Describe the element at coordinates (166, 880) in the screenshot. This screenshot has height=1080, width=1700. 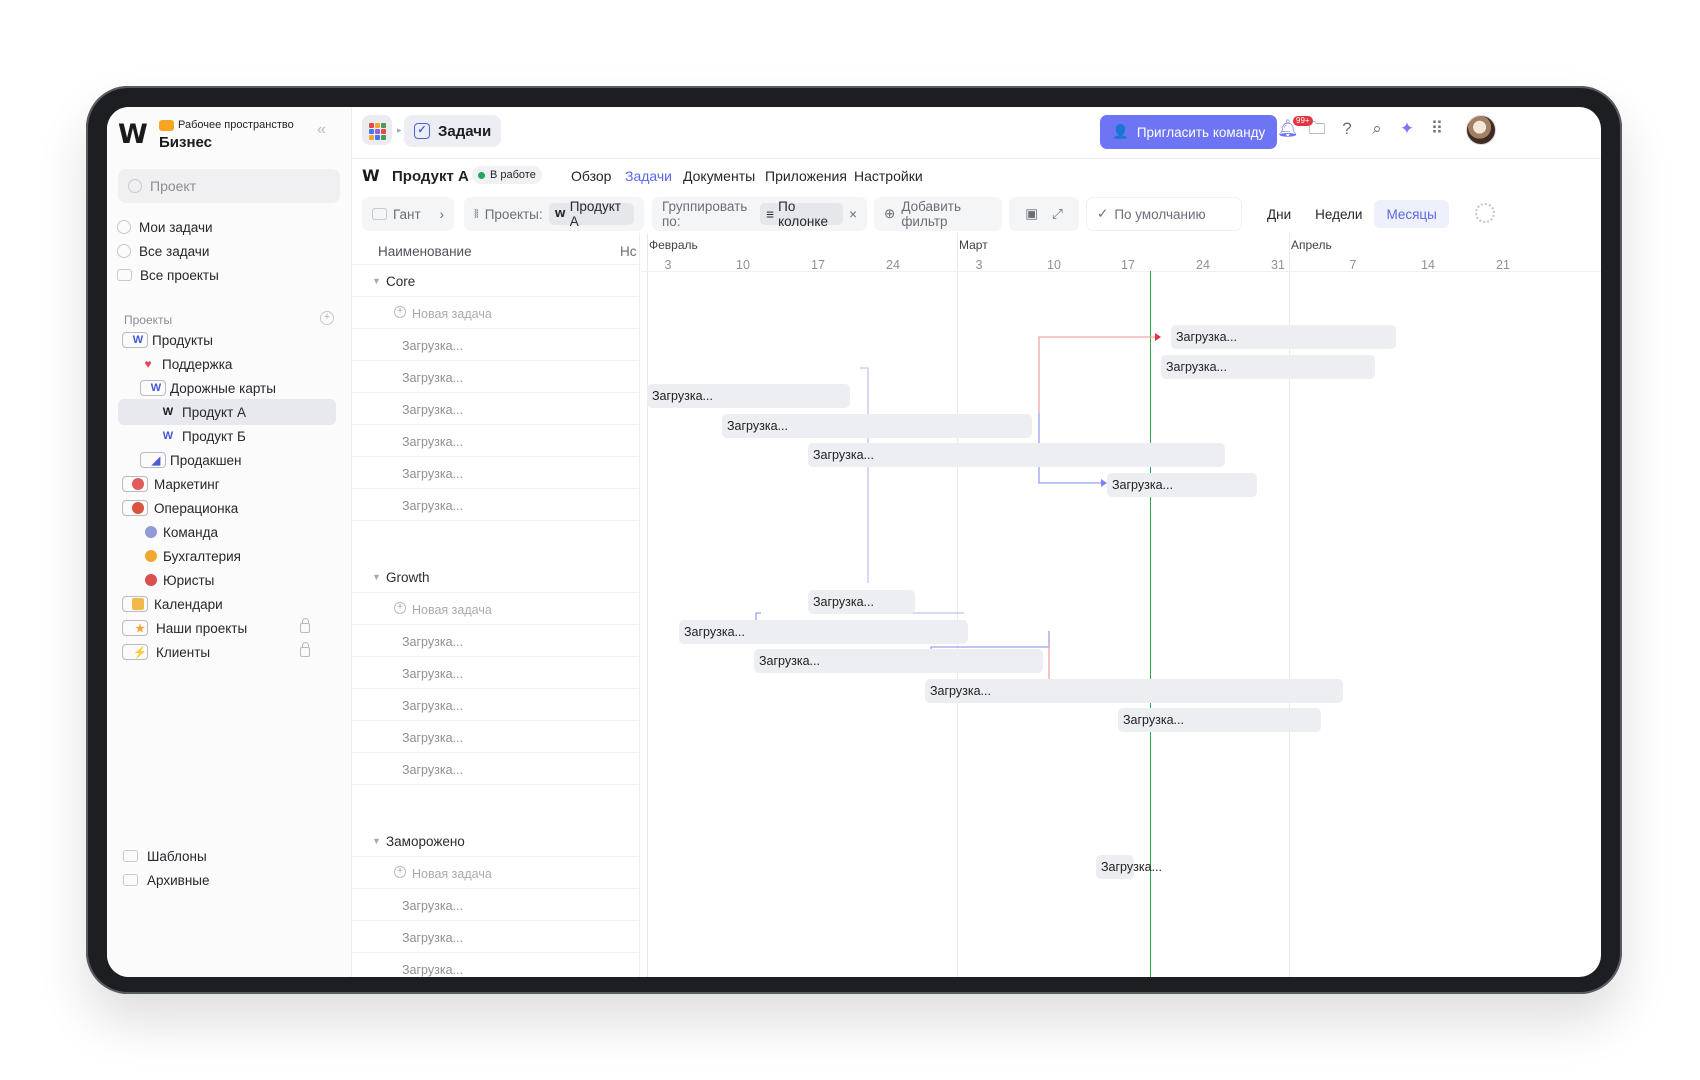
I see `sidebar-item-archive: Архивные` at that location.